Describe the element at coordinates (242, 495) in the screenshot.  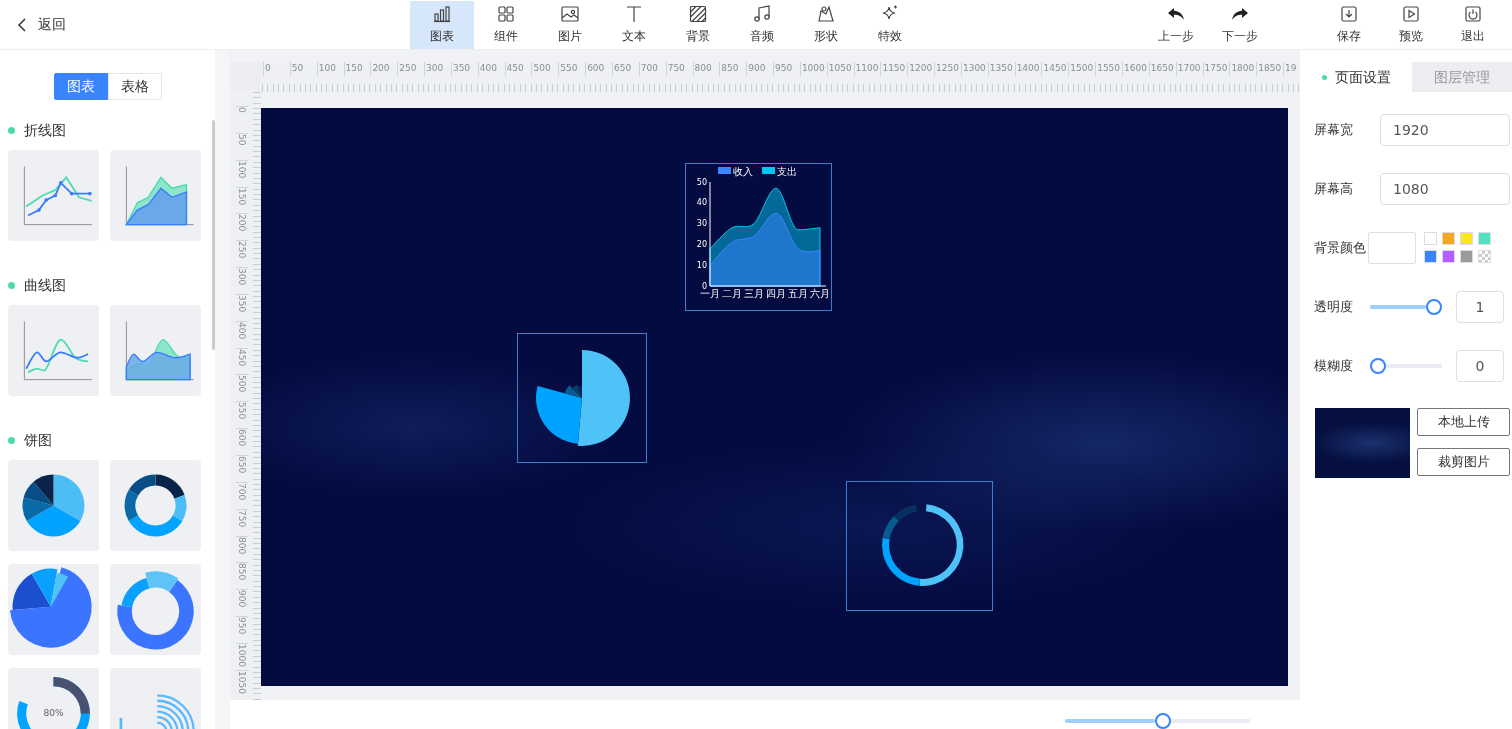
I see `ruler-label: 700` at that location.